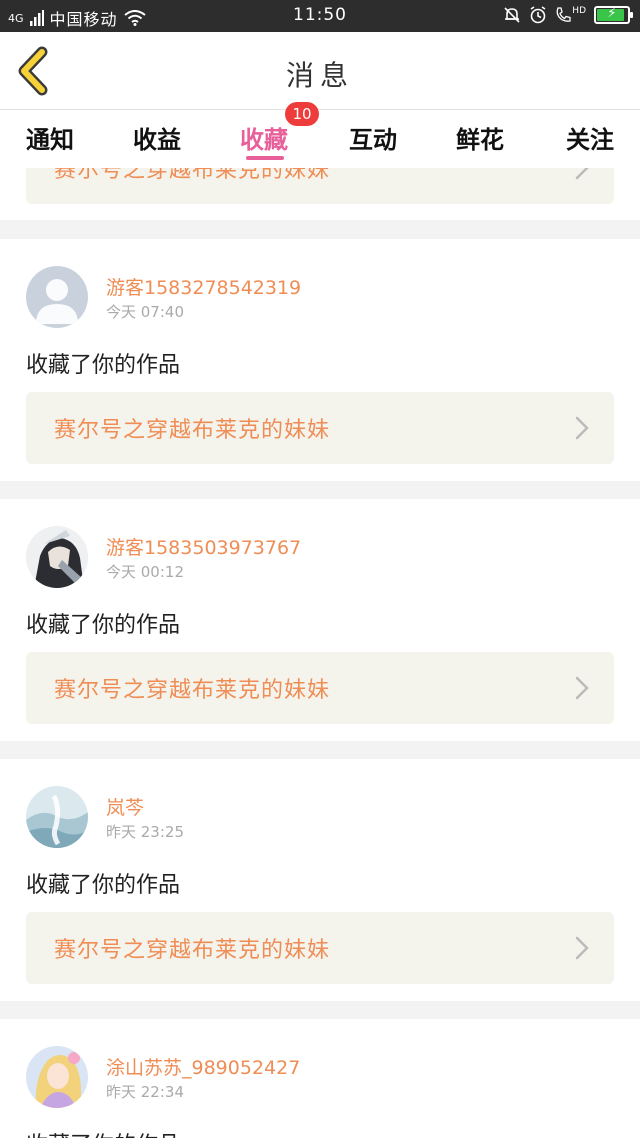  I want to click on tab-follows: 关注, so click(590, 137).